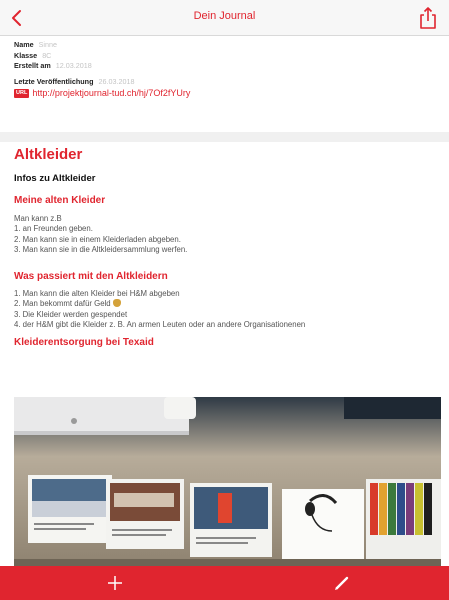  What do you see at coordinates (60, 200) in the screenshot?
I see `section-heading: Meine alten Kleider` at bounding box center [60, 200].